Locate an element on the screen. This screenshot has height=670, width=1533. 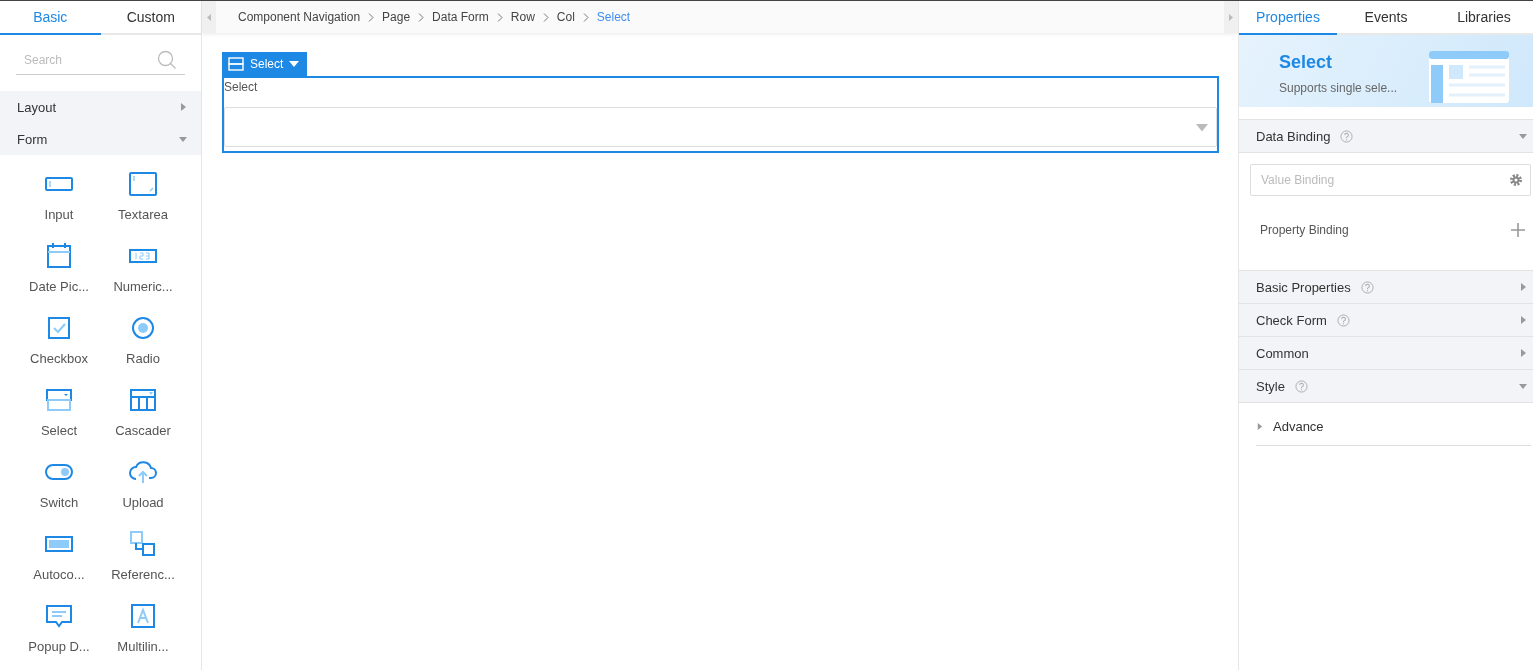
section-header: Common is located at coordinates (1386, 352).